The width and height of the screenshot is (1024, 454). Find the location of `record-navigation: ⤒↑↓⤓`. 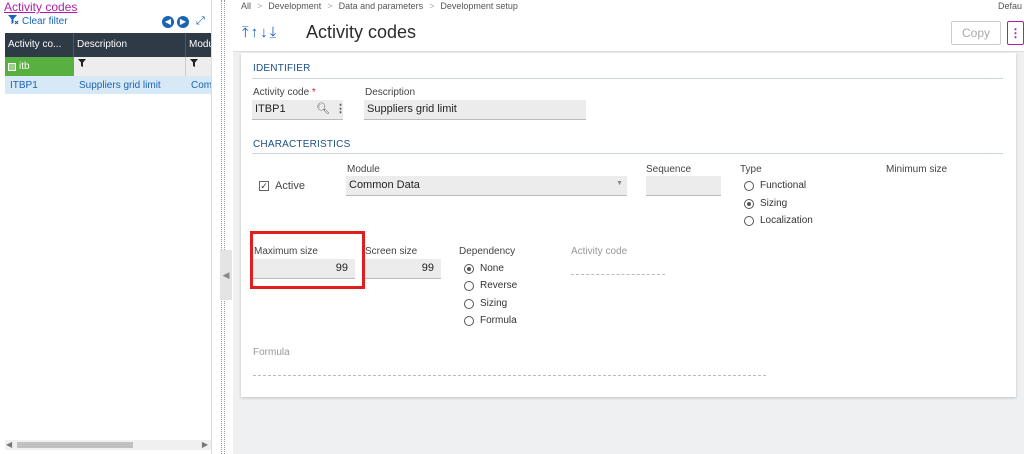

record-navigation: ⤒↑↓⤓ is located at coordinates (260, 32).